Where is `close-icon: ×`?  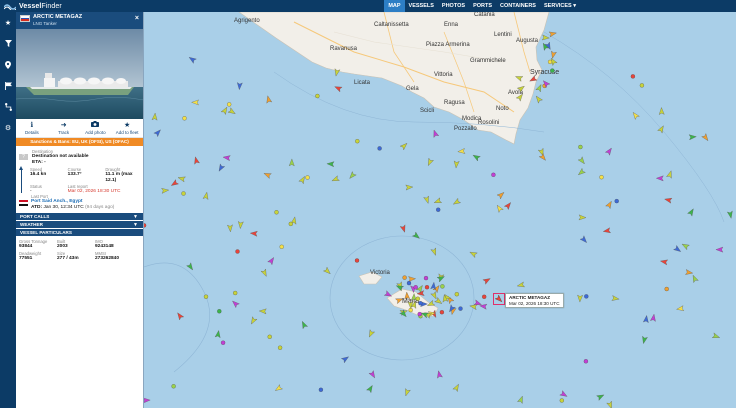
close-icon: × is located at coordinates (137, 18).